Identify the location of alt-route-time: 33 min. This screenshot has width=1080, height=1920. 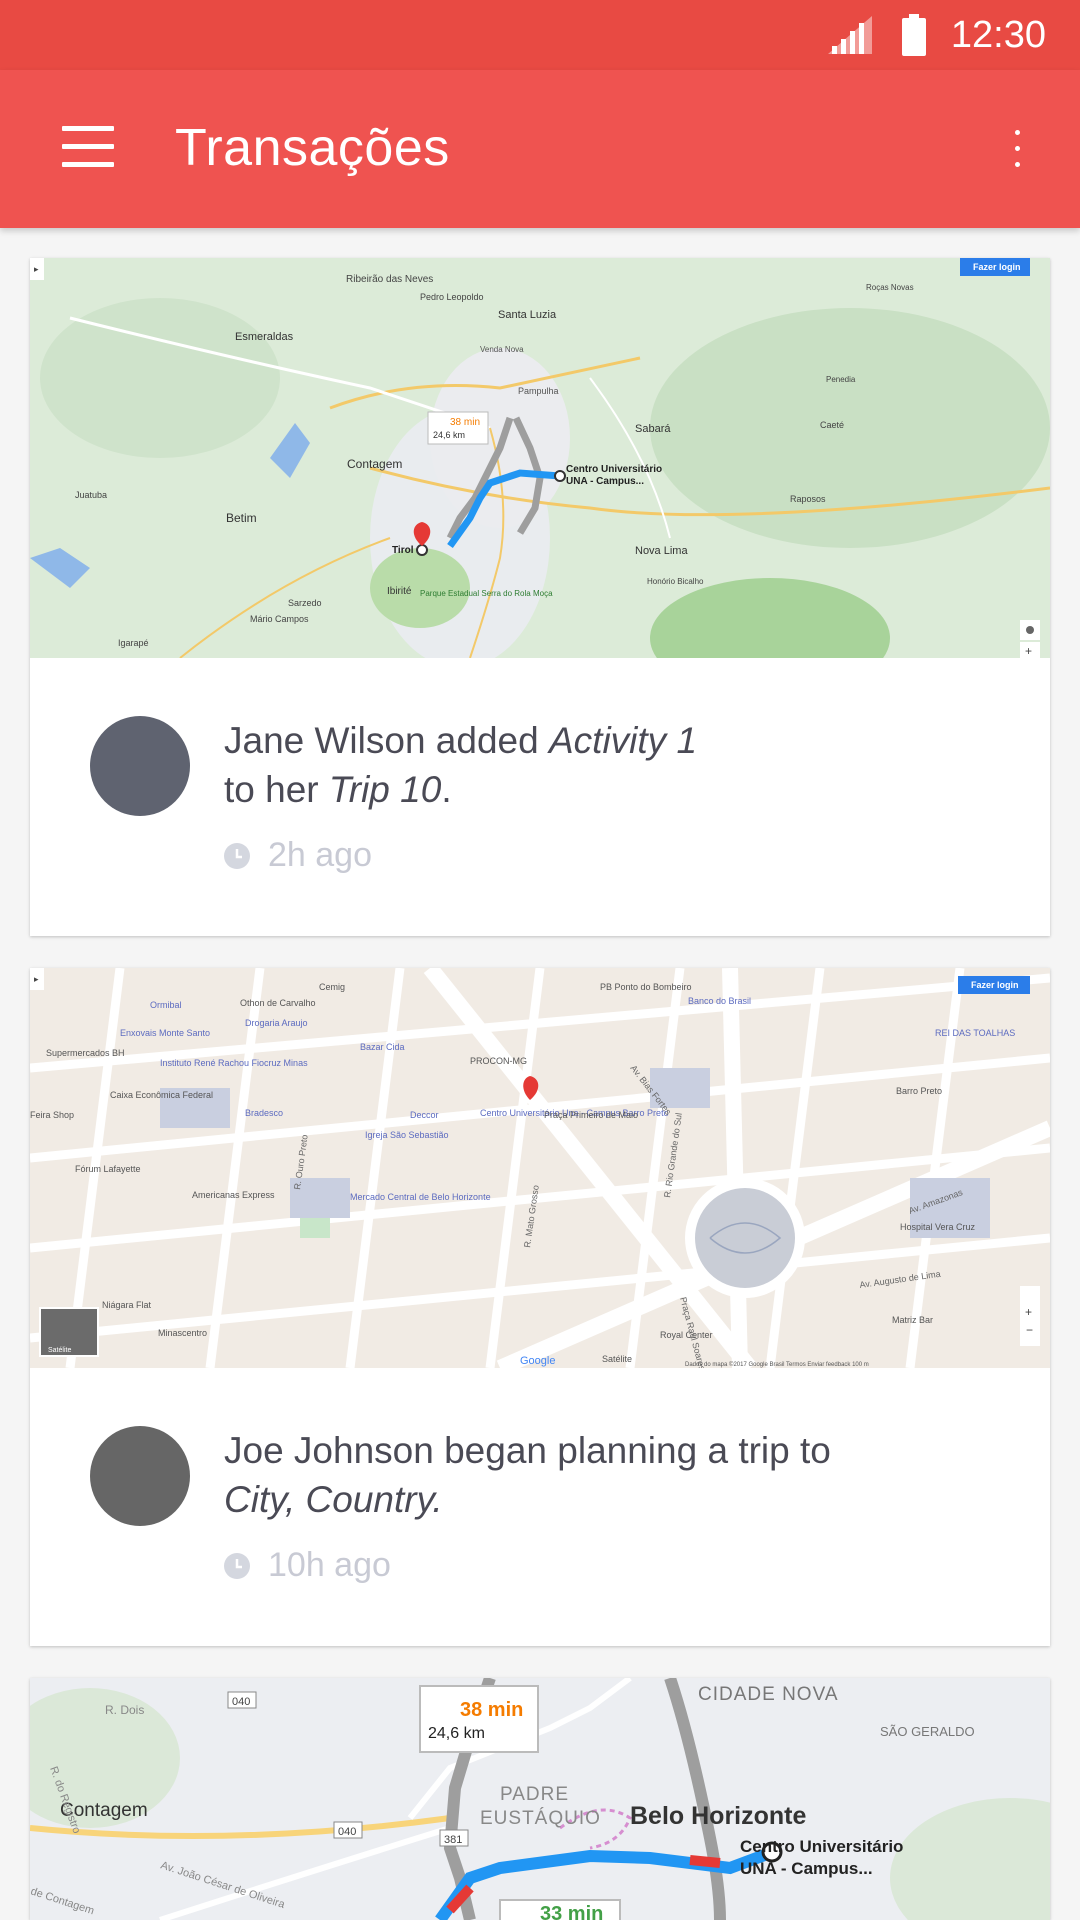
(571, 1911).